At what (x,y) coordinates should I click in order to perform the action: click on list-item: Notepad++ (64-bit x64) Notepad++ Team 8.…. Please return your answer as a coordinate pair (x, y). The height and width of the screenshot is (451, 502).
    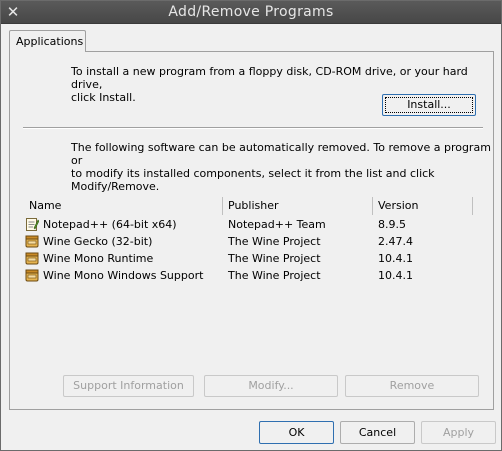
    Looking at the image, I should click on (253, 224).